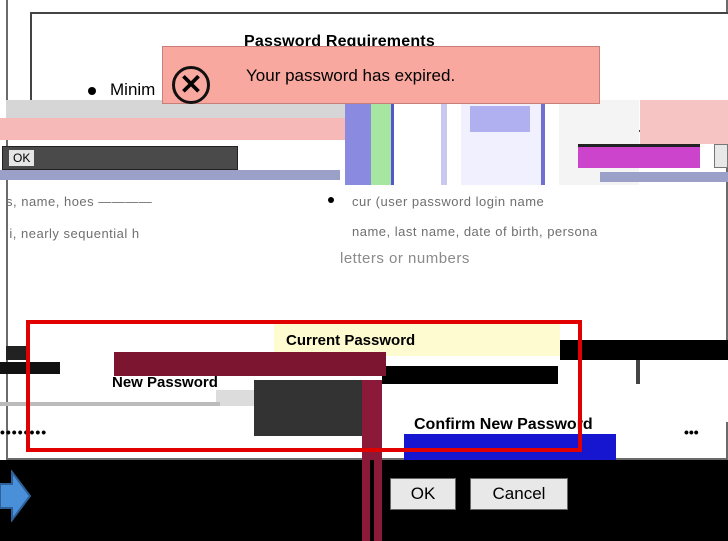  What do you see at coordinates (405, 258) in the screenshot?
I see `scrambled-requirement: letters or numbers` at bounding box center [405, 258].